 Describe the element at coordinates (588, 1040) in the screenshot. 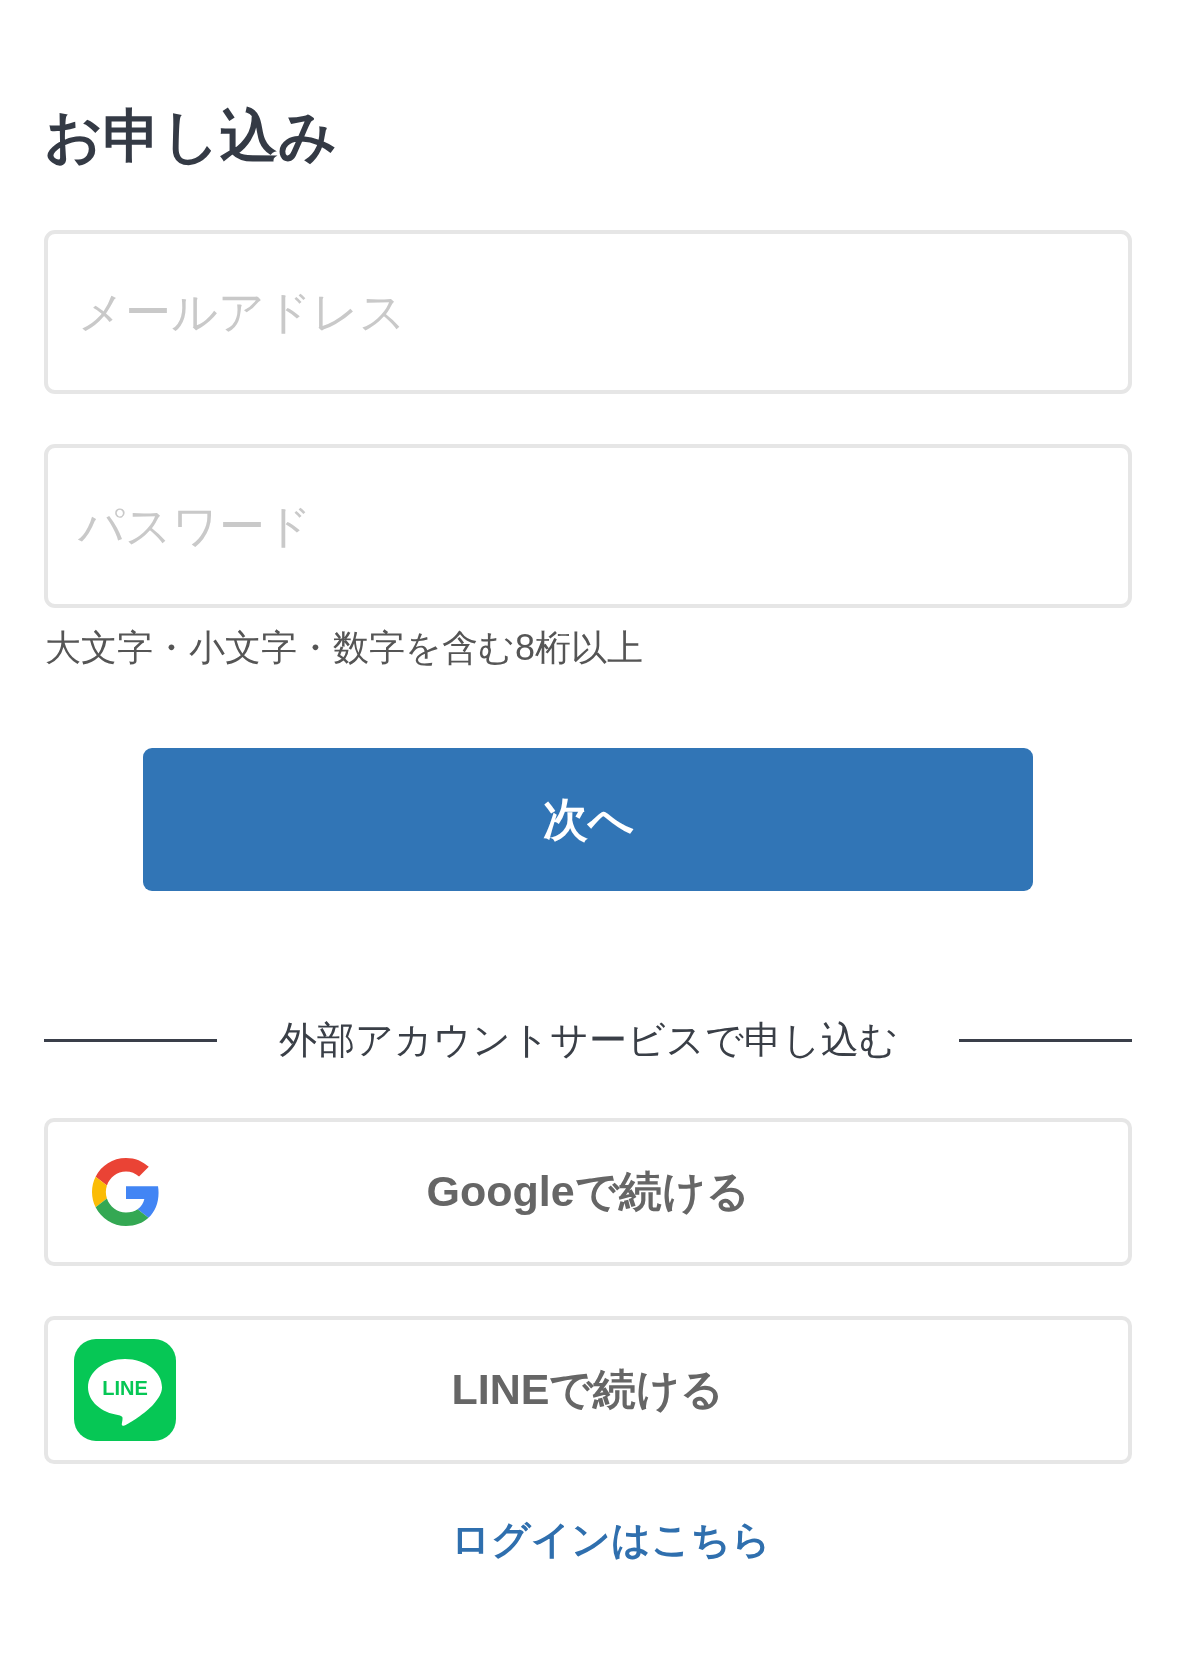

I see `divider-label: 外部アカウントサービスで申し込む` at that location.